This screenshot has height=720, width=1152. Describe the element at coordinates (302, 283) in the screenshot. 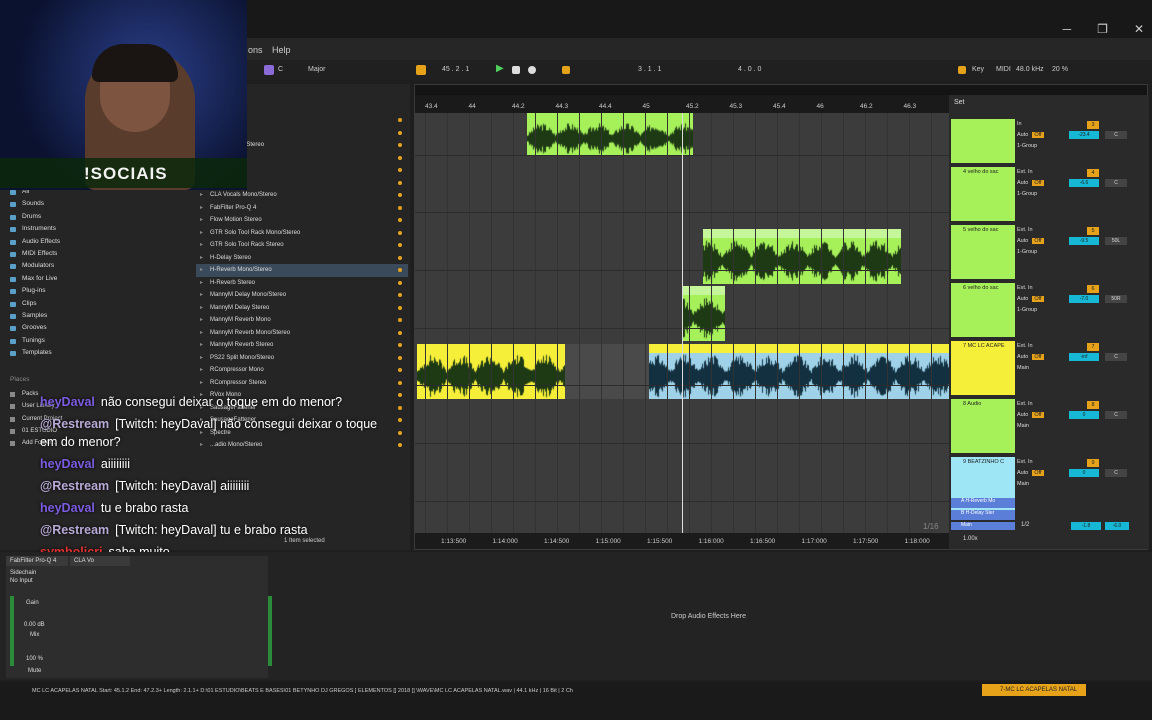

I see `browser-file-item: H-Reverb Stereo` at that location.